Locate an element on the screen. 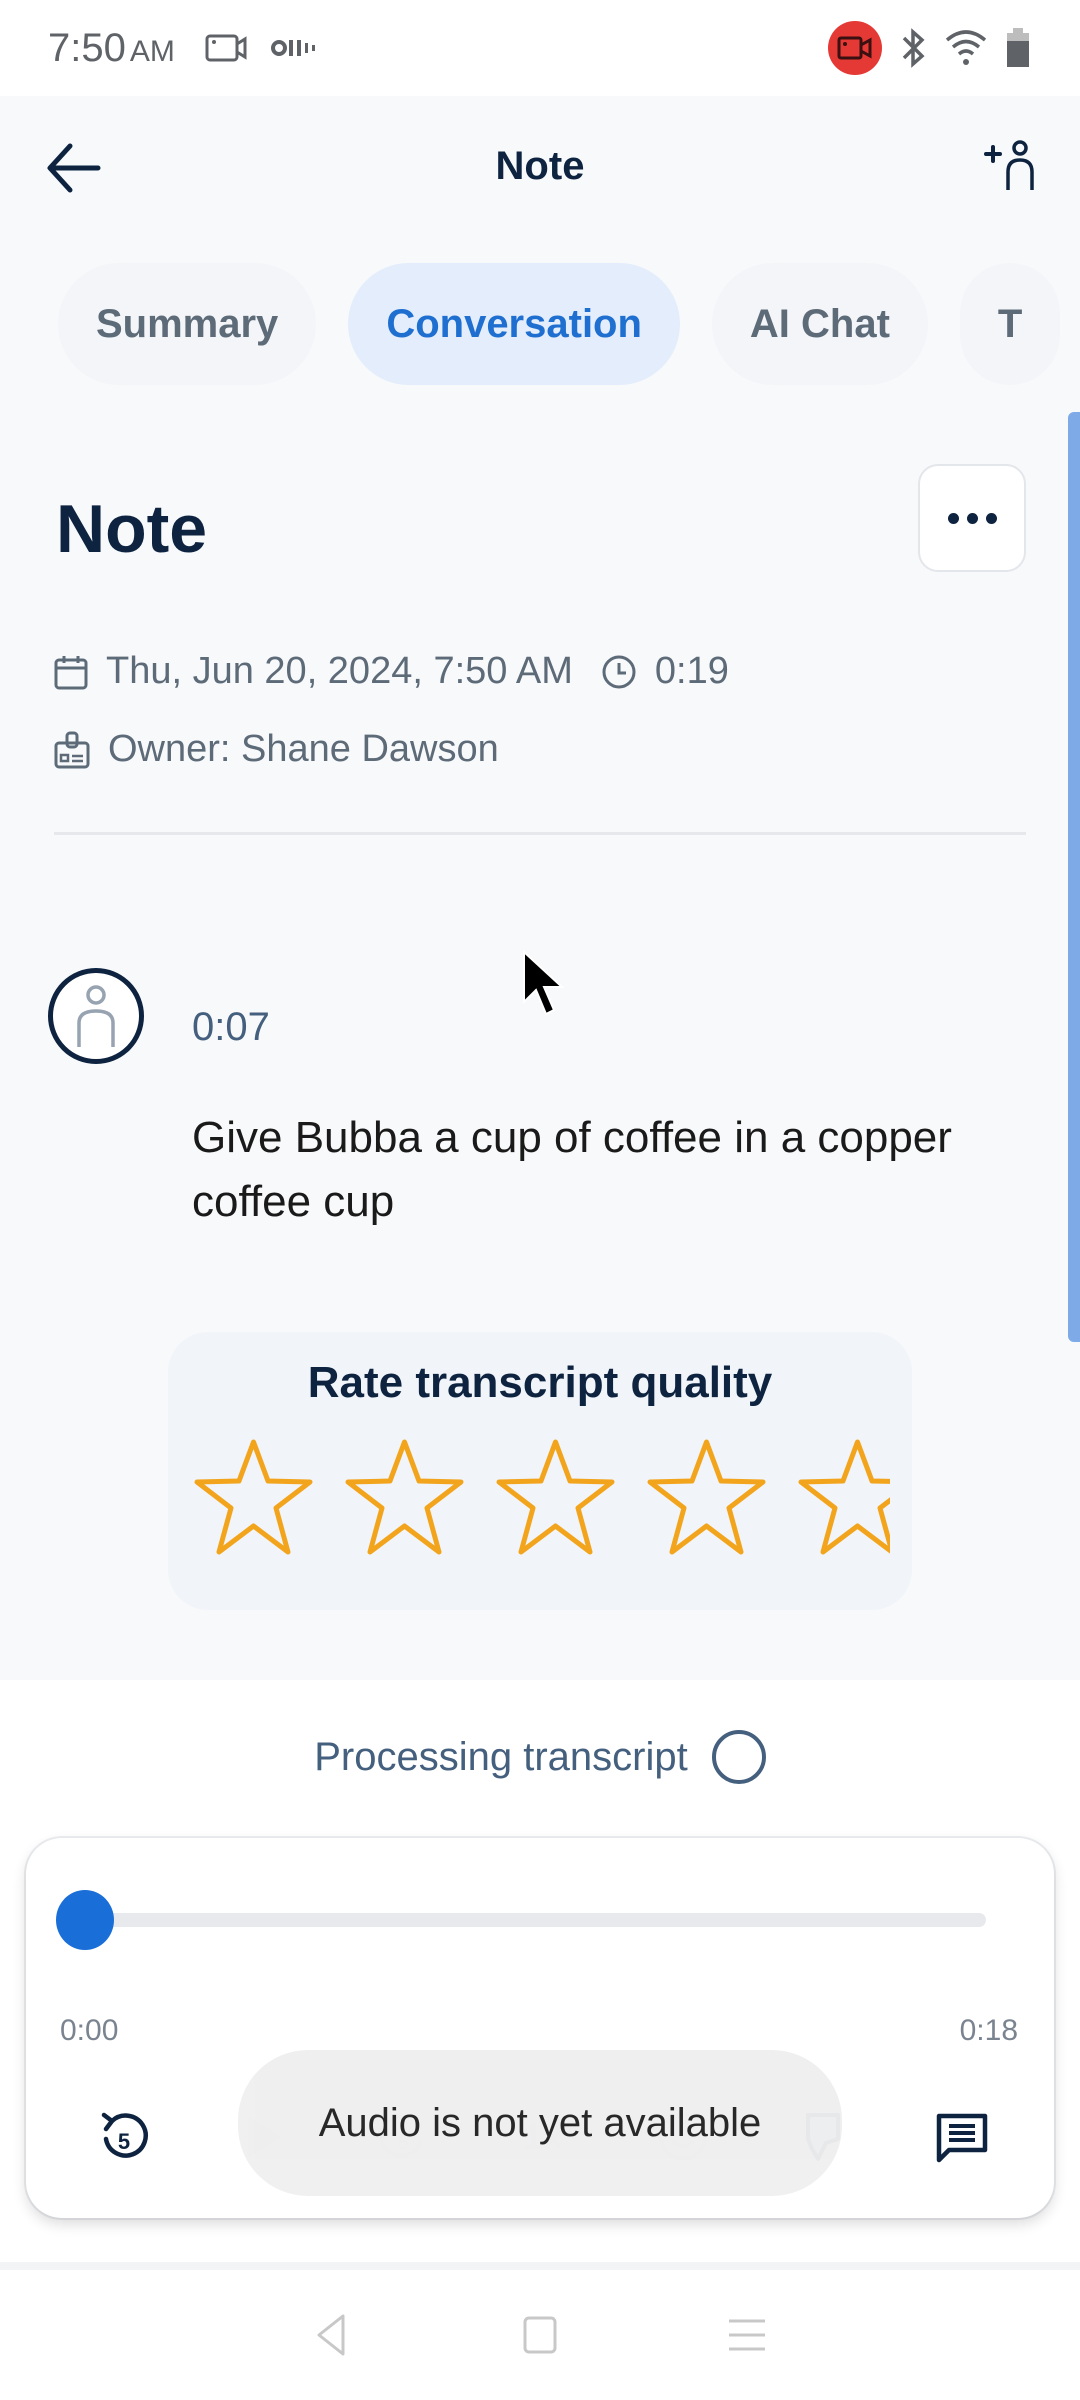 This screenshot has width=1080, height=2400. toast-message: Audio is not yet available is located at coordinates (540, 2123).